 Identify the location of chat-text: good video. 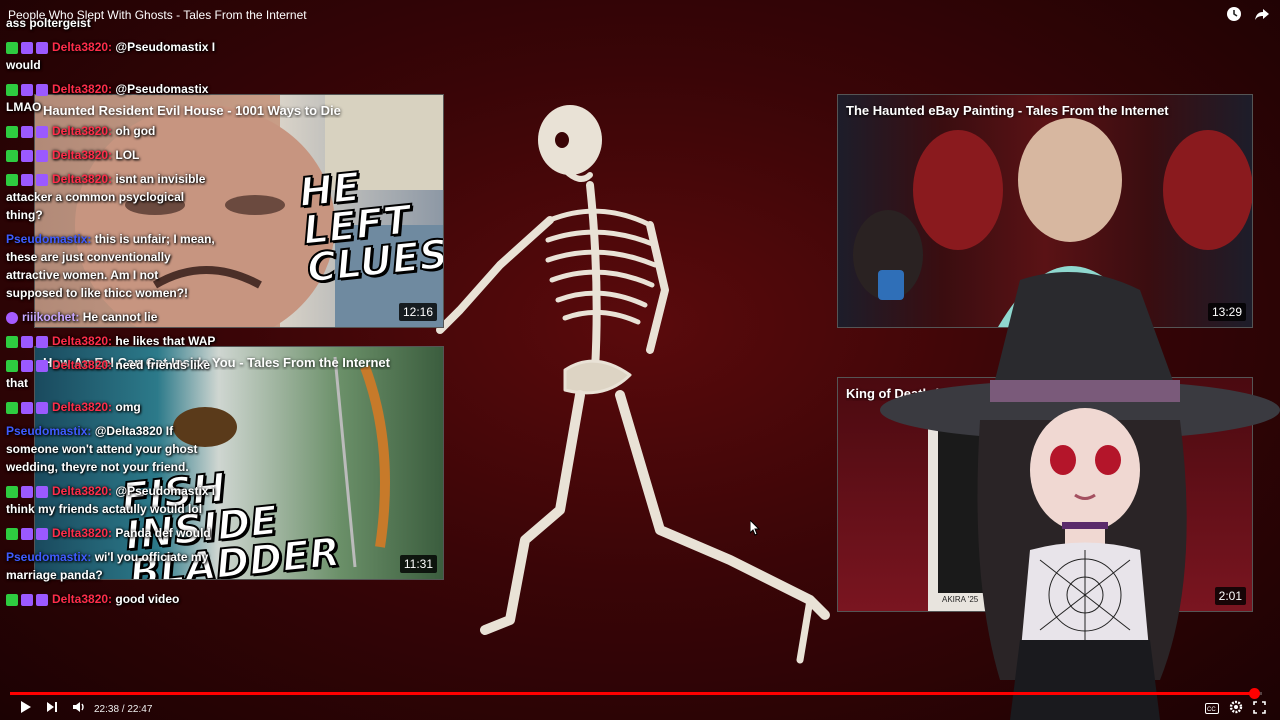
(147, 599).